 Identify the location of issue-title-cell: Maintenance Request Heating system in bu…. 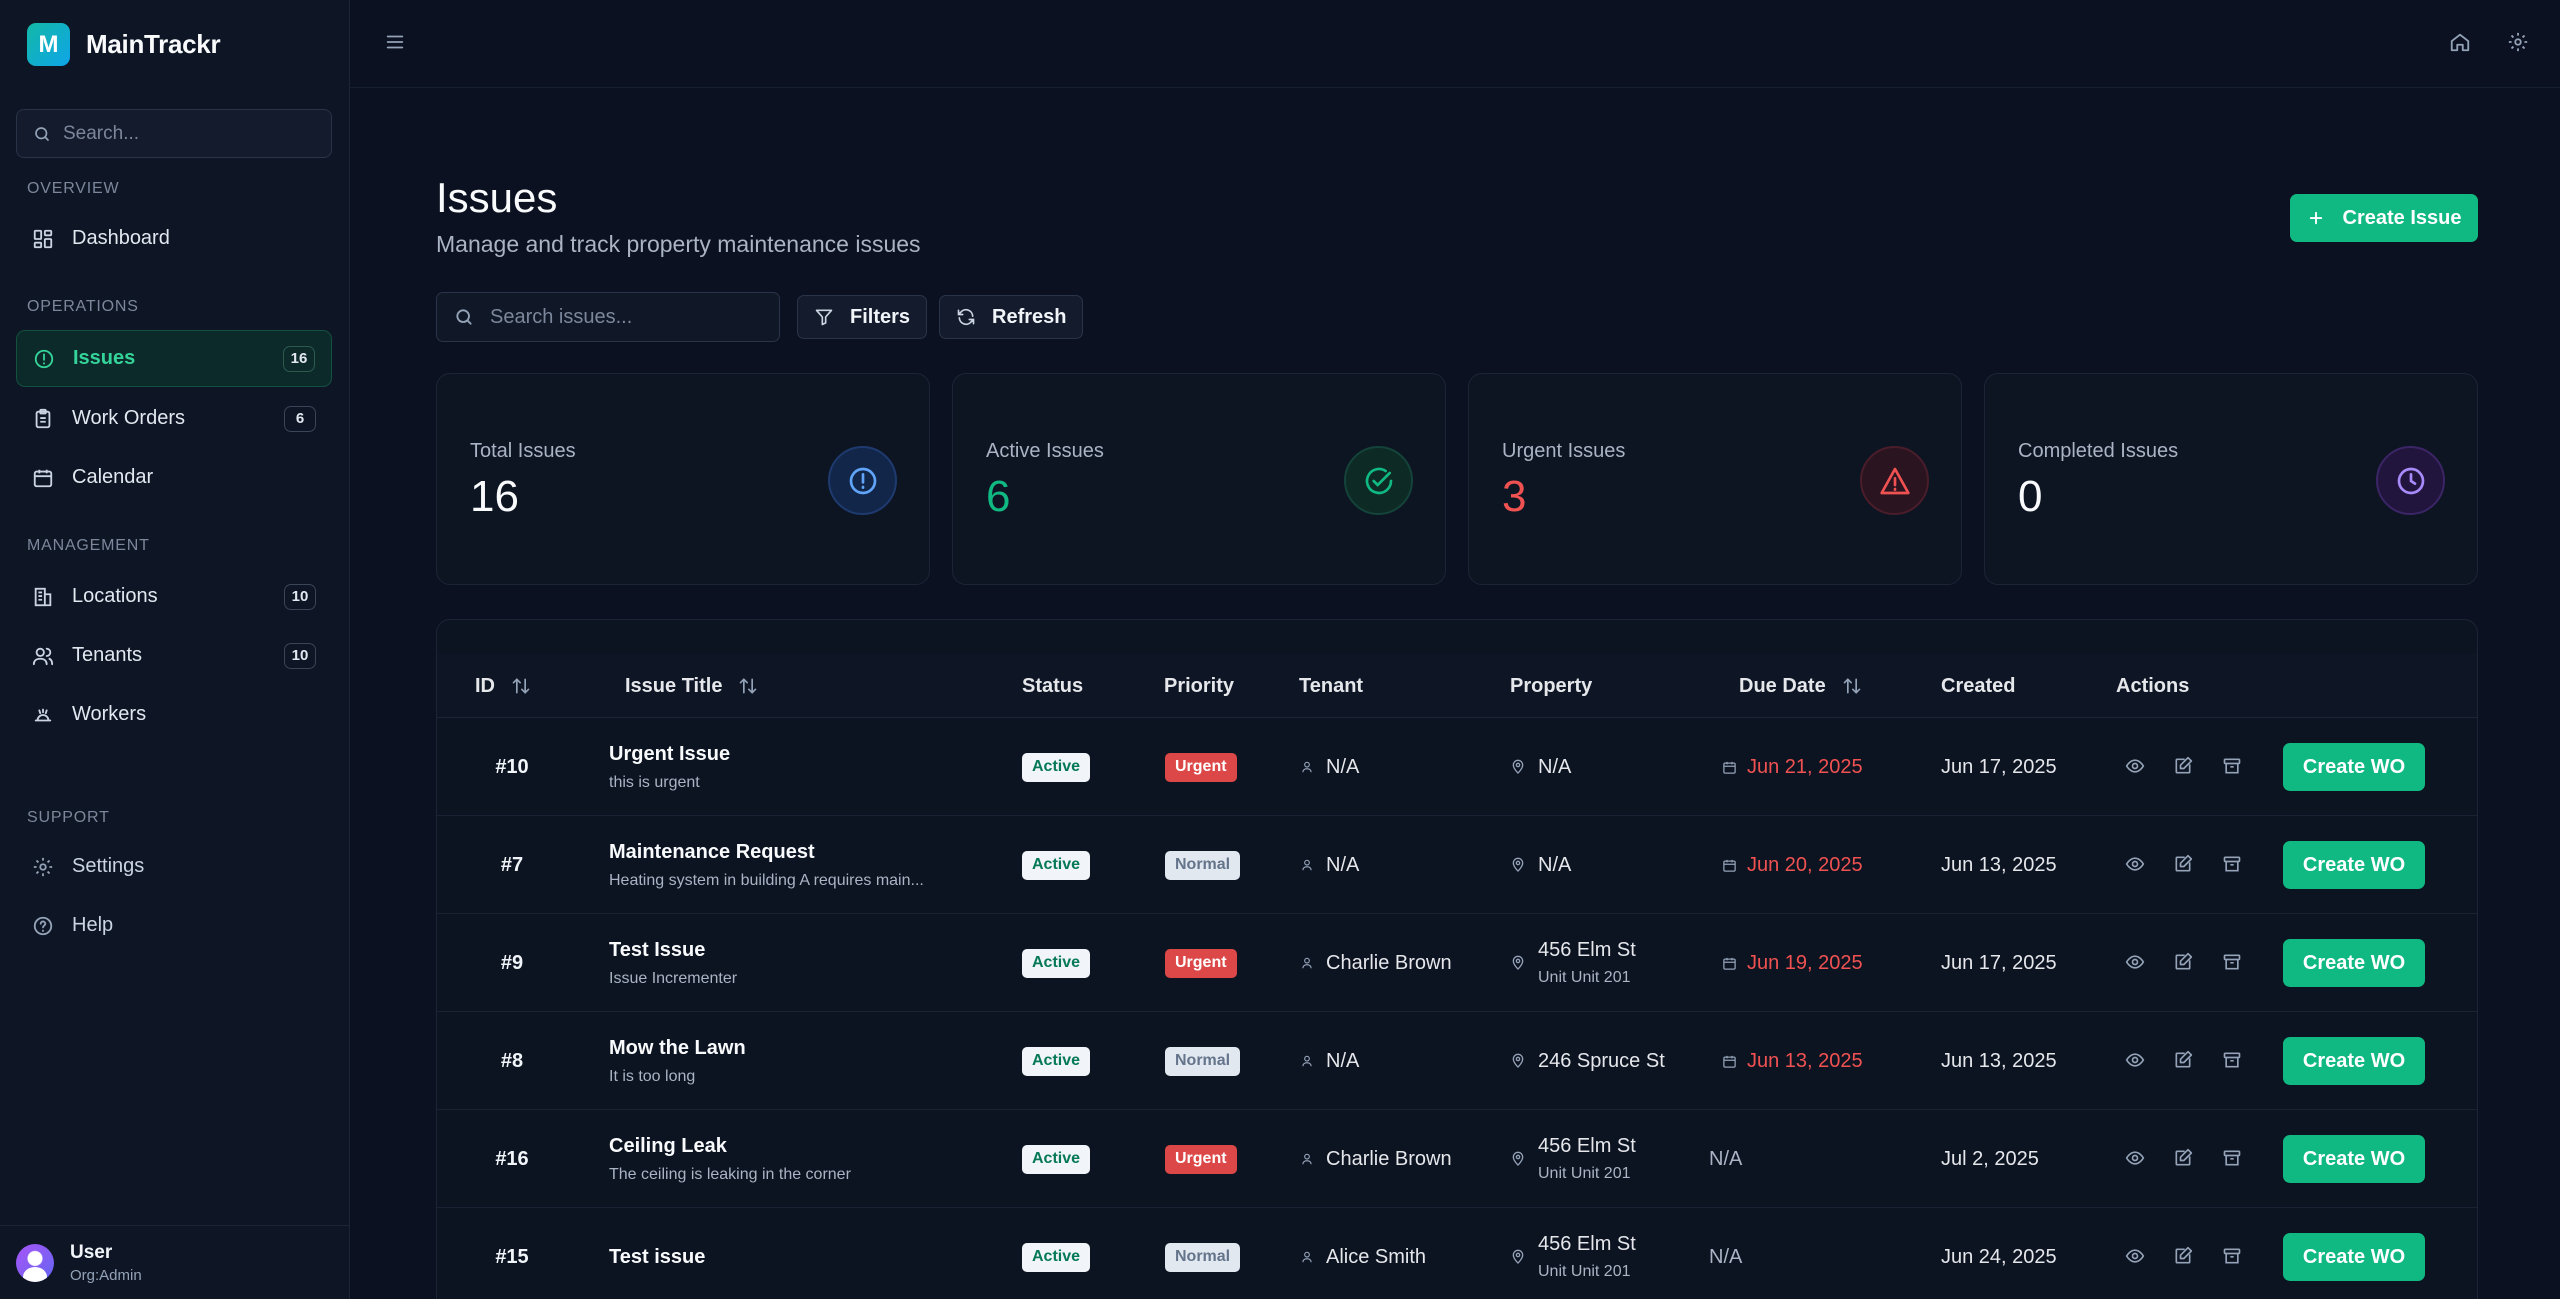
(766, 865).